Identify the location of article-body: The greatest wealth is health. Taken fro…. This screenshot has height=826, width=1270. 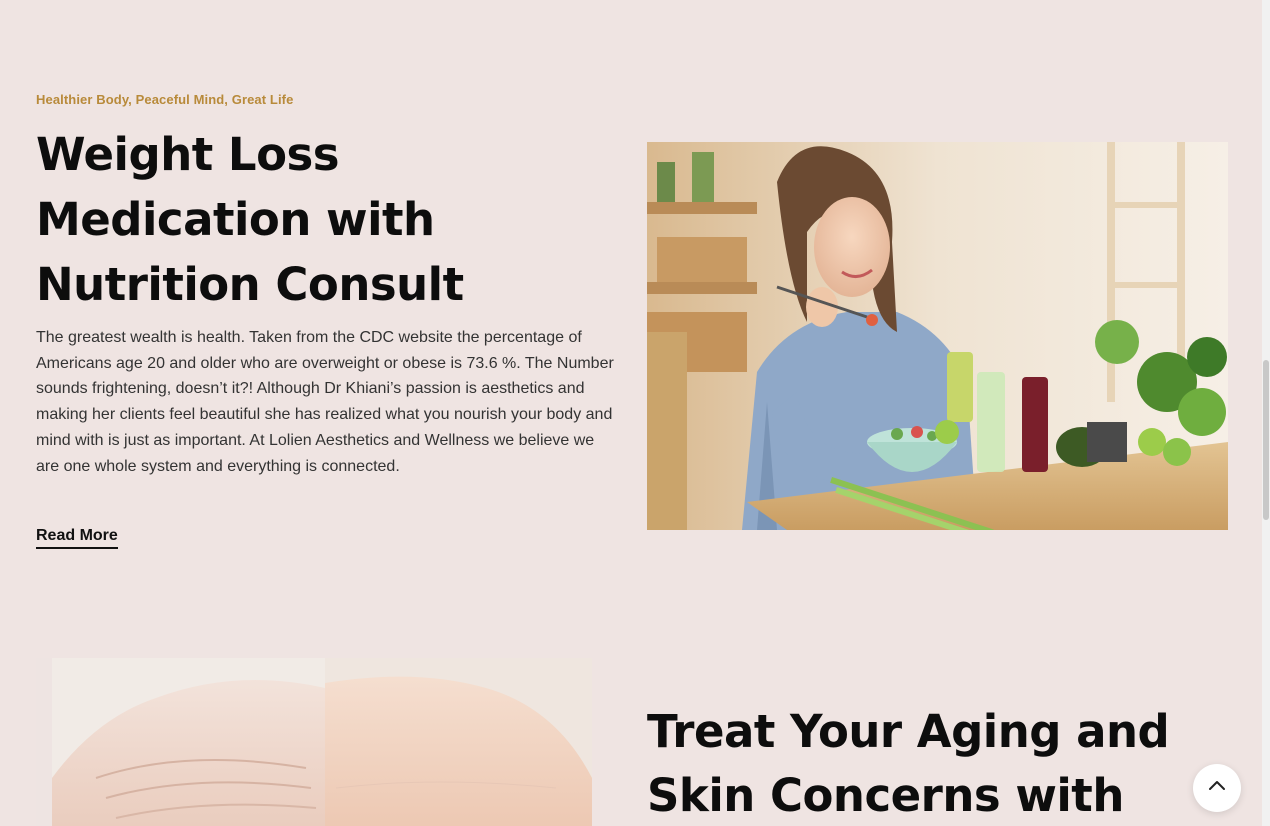
(325, 402).